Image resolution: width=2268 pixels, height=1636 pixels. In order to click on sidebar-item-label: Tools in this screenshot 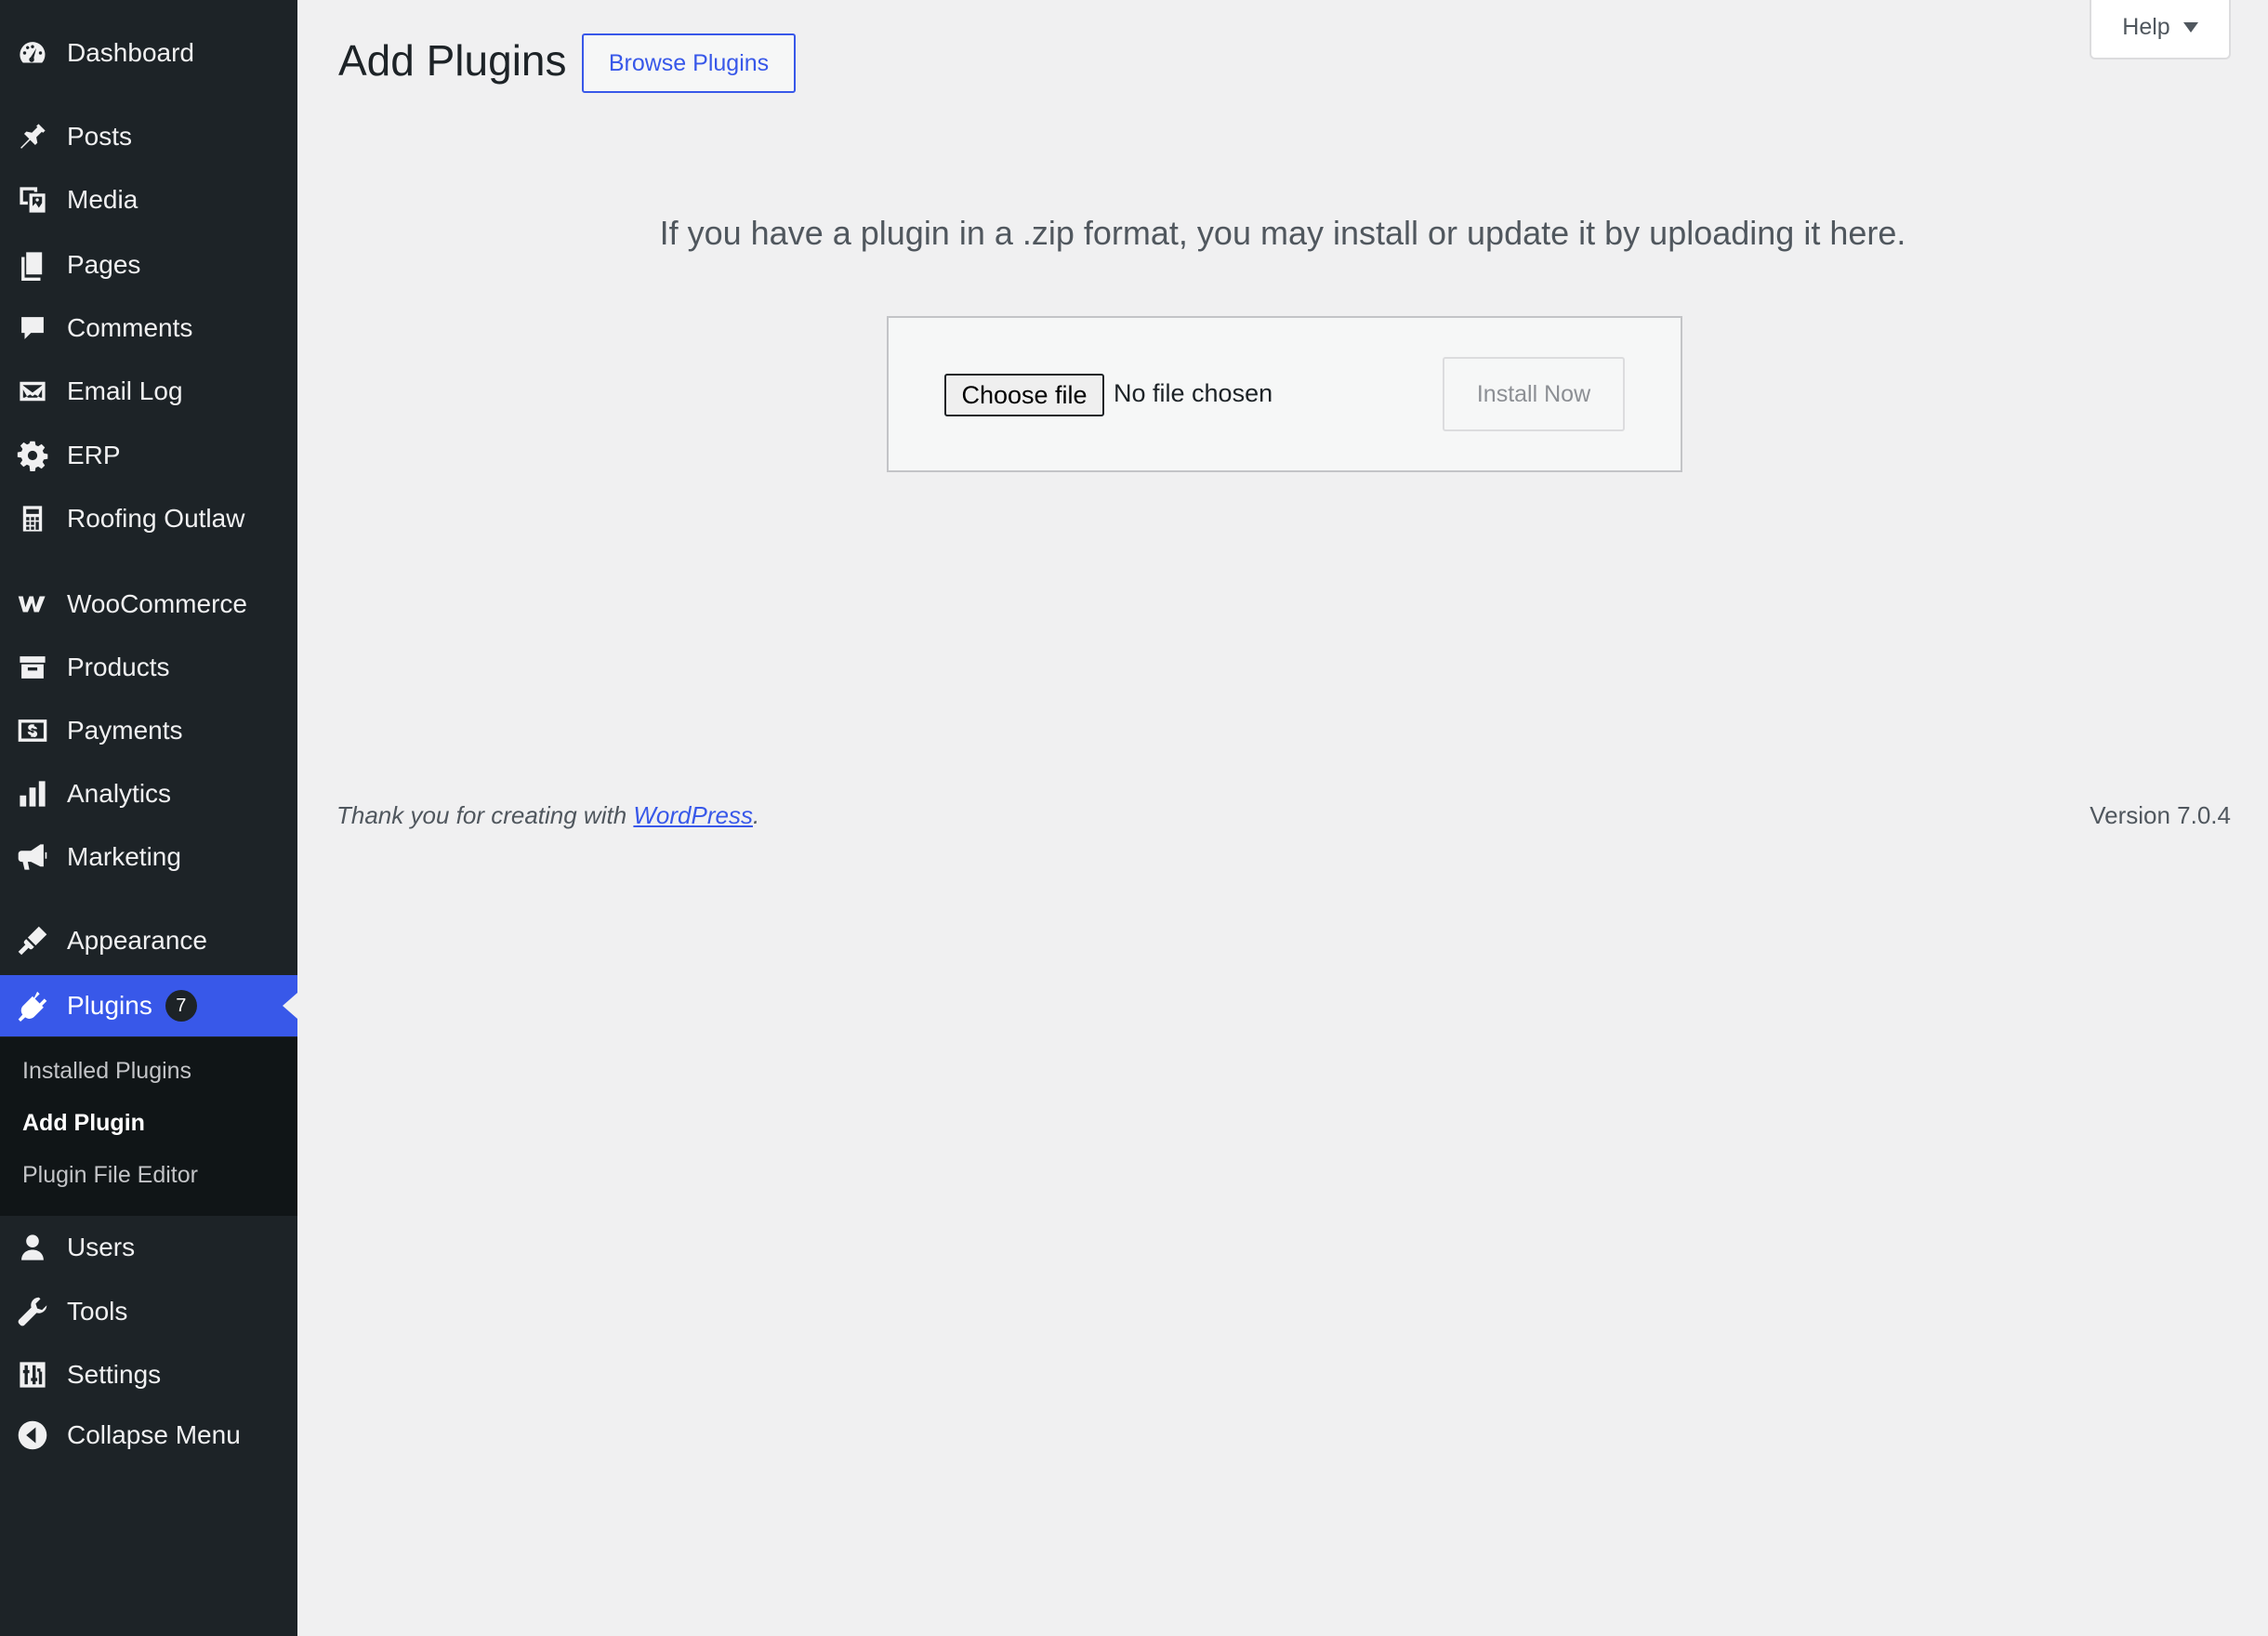, I will do `click(97, 1311)`.